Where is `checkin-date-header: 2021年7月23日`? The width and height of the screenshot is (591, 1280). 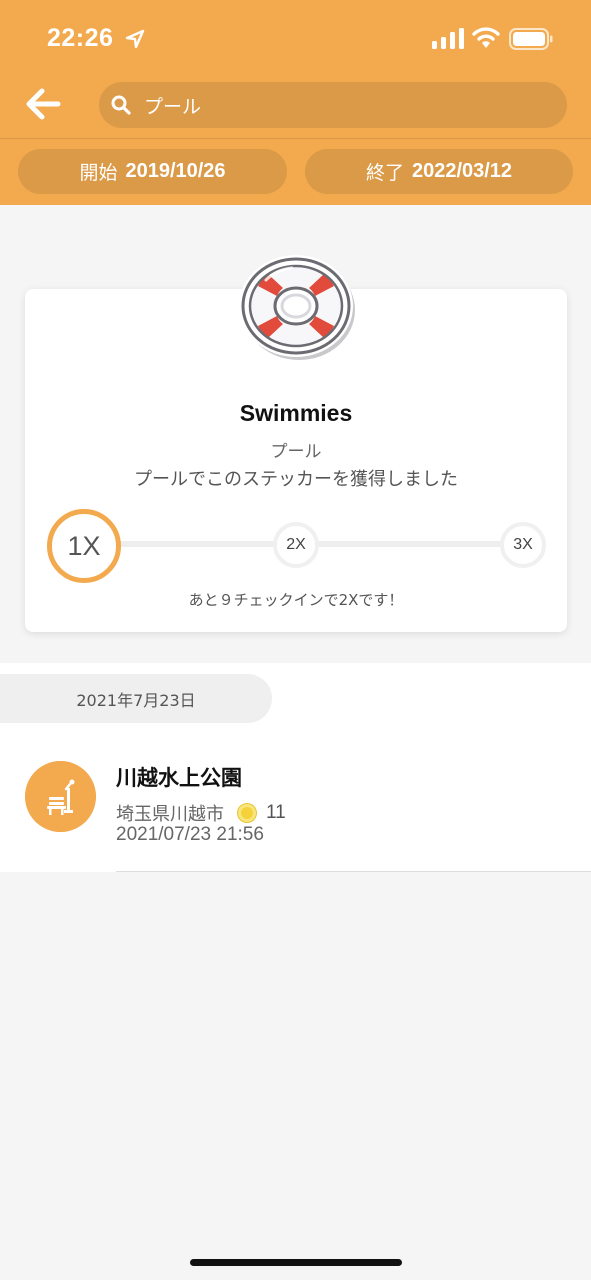 checkin-date-header: 2021年7月23日 is located at coordinates (136, 698).